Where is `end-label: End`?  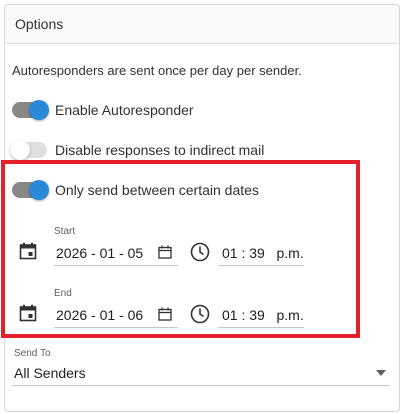
end-label: End is located at coordinates (63, 293).